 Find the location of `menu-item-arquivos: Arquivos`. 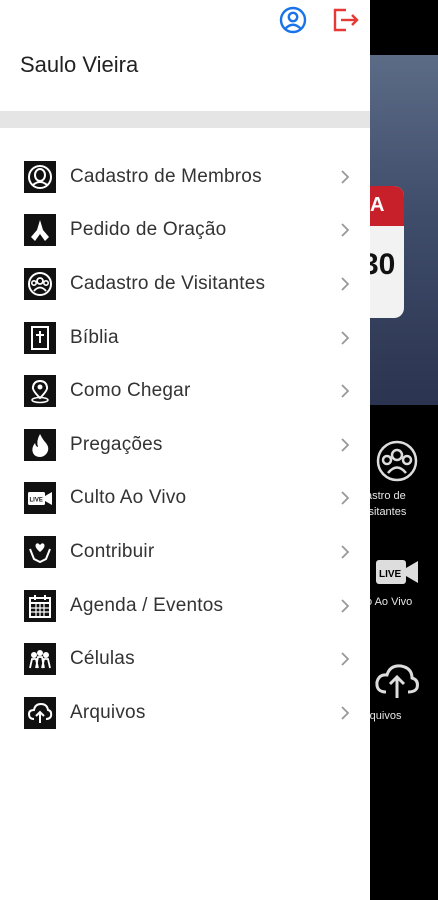

menu-item-arquivos: Arquivos is located at coordinates (185, 713).